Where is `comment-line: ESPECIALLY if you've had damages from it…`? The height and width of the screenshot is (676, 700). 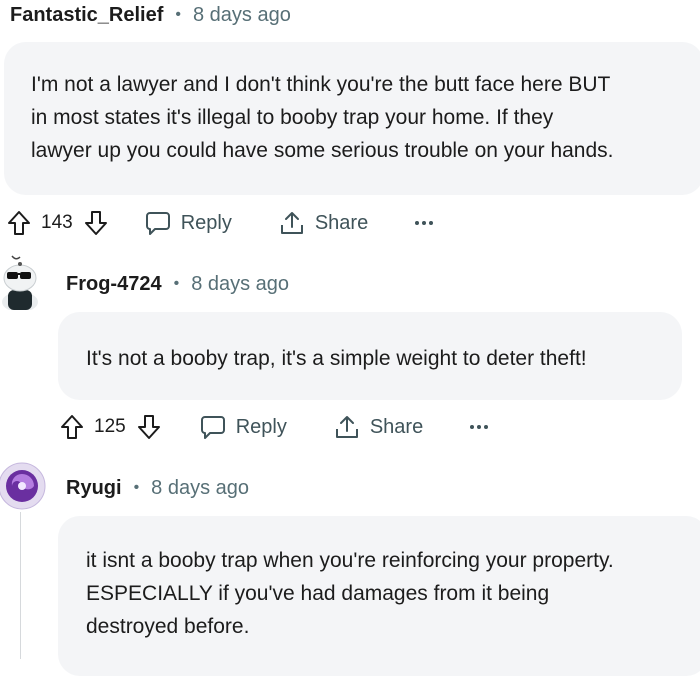
comment-line: ESPECIALLY if you've had damages from it… is located at coordinates (318, 593).